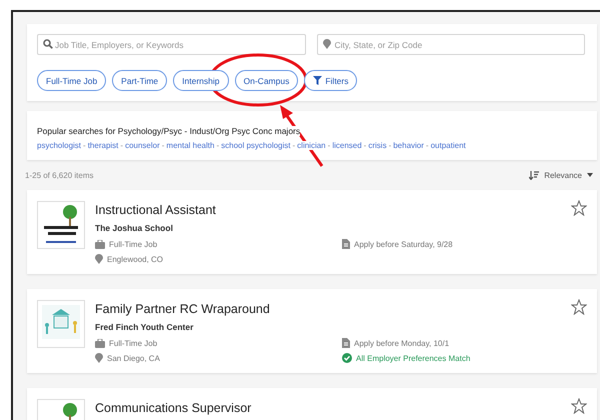 The width and height of the screenshot is (600, 420). I want to click on filter-chip: Internship, so click(201, 80).